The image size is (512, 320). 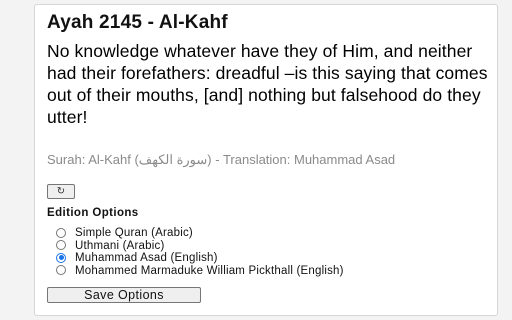 What do you see at coordinates (137, 22) in the screenshot?
I see `ayah-title: Ayah 2145 - Al-Kahf` at bounding box center [137, 22].